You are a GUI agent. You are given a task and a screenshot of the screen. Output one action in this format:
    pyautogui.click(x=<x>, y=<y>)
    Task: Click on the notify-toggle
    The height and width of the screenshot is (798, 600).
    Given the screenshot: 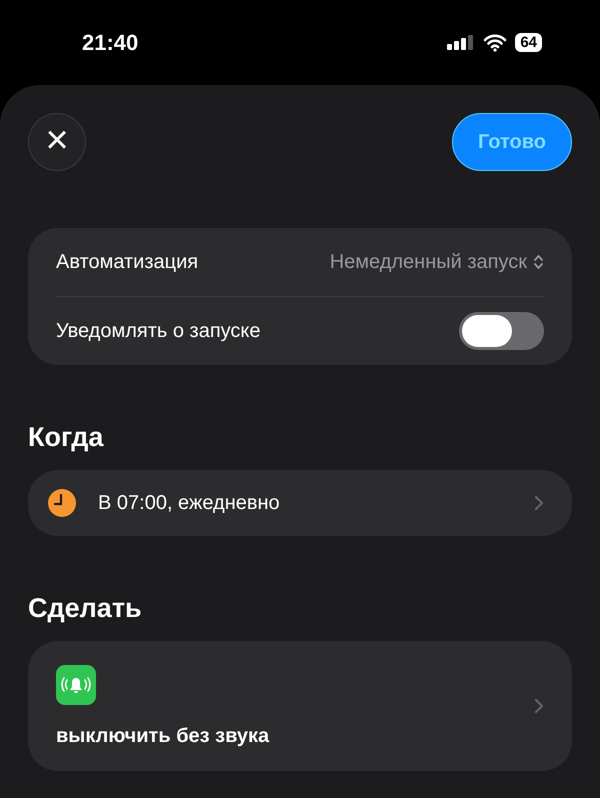 What is the action you would take?
    pyautogui.click(x=501, y=331)
    